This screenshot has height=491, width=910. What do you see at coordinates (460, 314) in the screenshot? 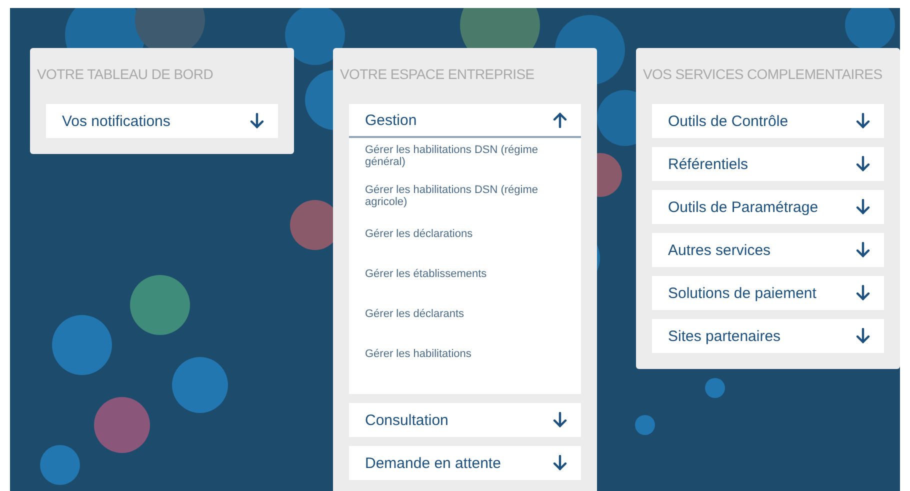
I see `menu-link: Gérer les déclarants` at bounding box center [460, 314].